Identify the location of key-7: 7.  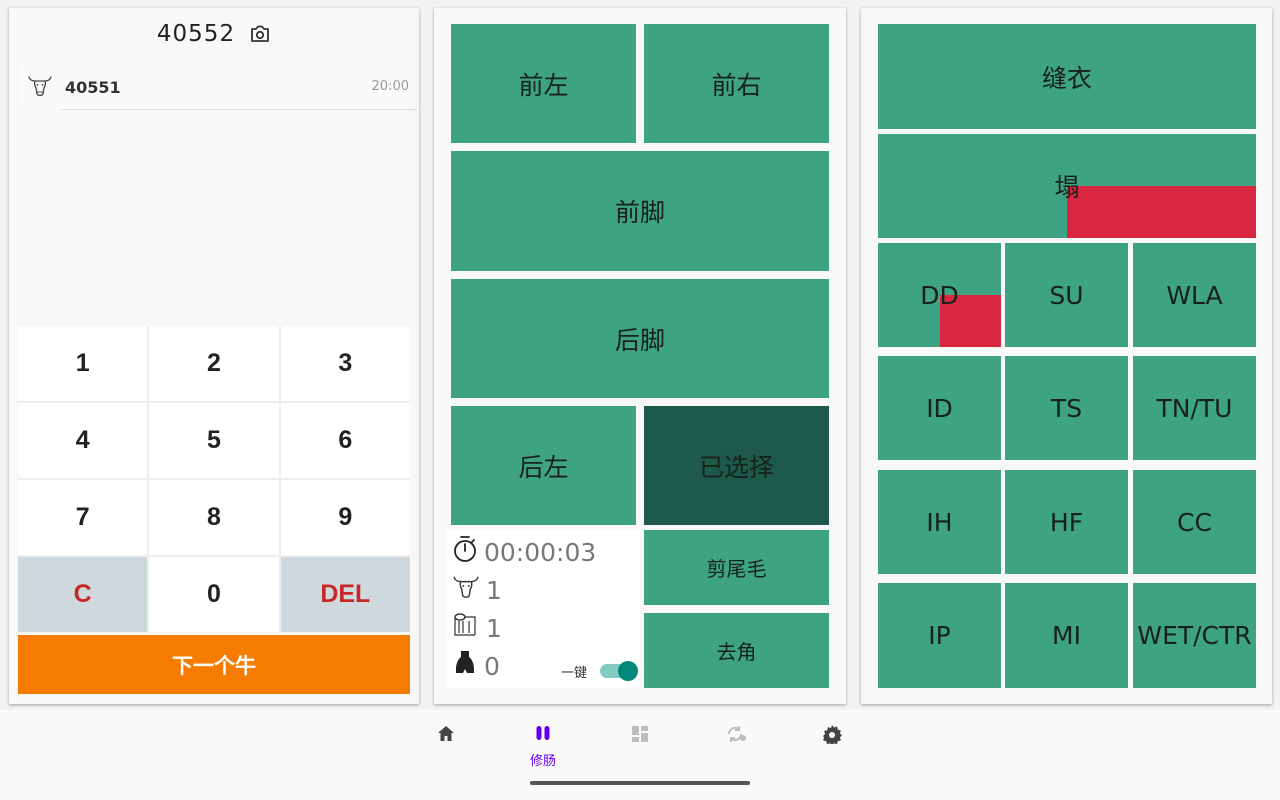
(83, 517).